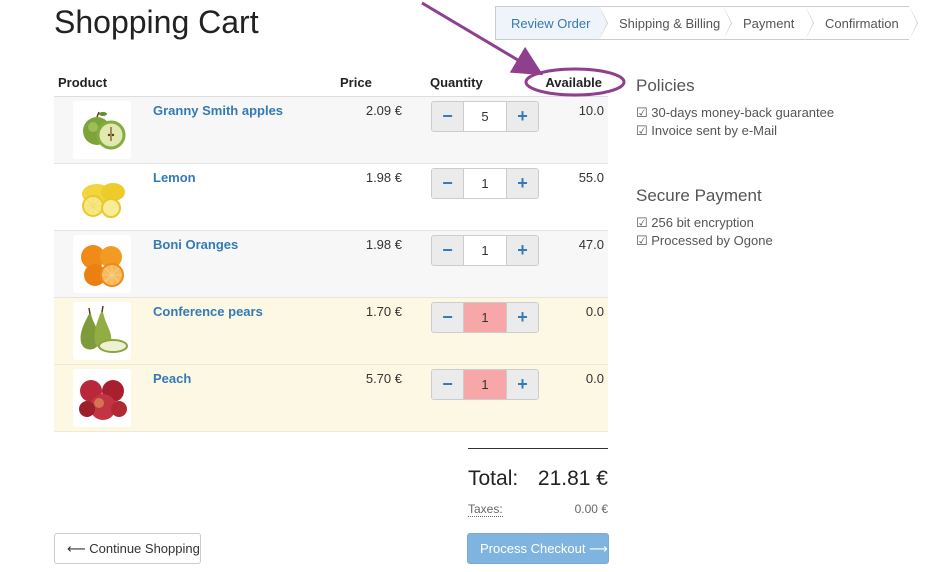 The image size is (943, 572). Describe the element at coordinates (331, 331) in the screenshot. I see `table-row: Conference pears 1.70 € − + 0.0` at that location.